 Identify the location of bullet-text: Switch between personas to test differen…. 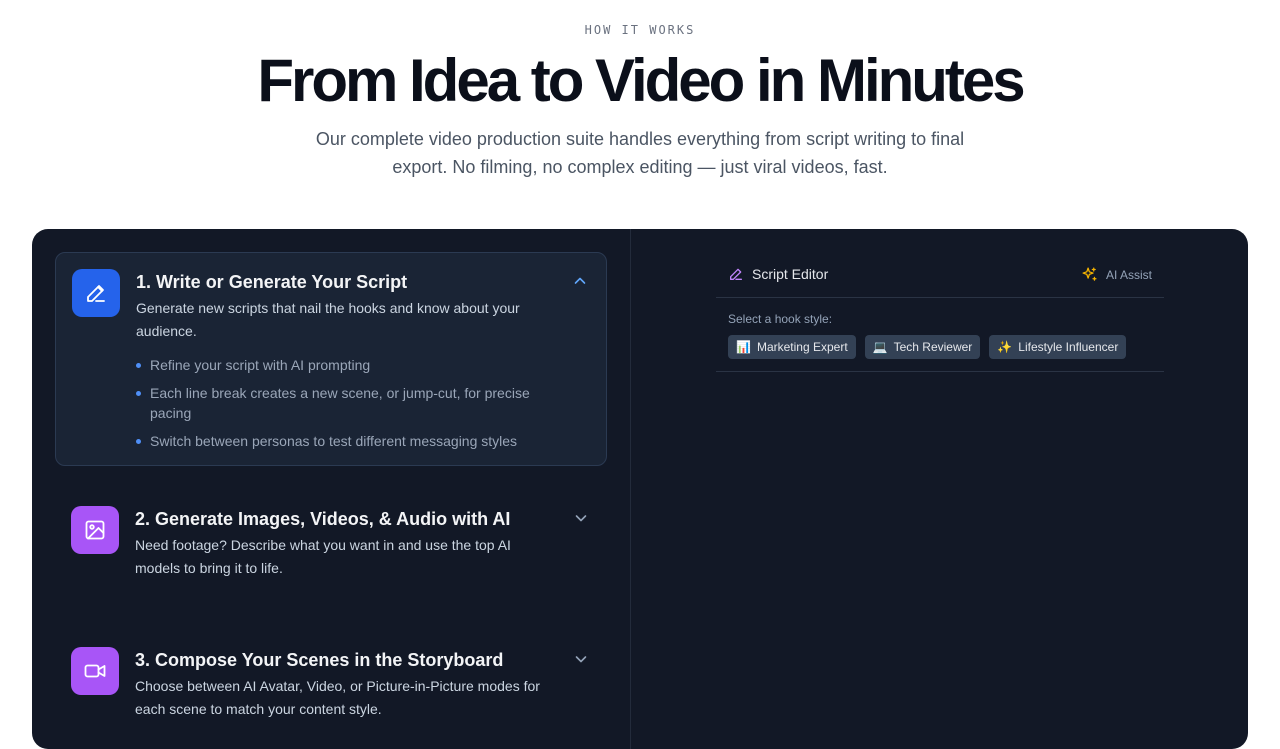
(334, 441).